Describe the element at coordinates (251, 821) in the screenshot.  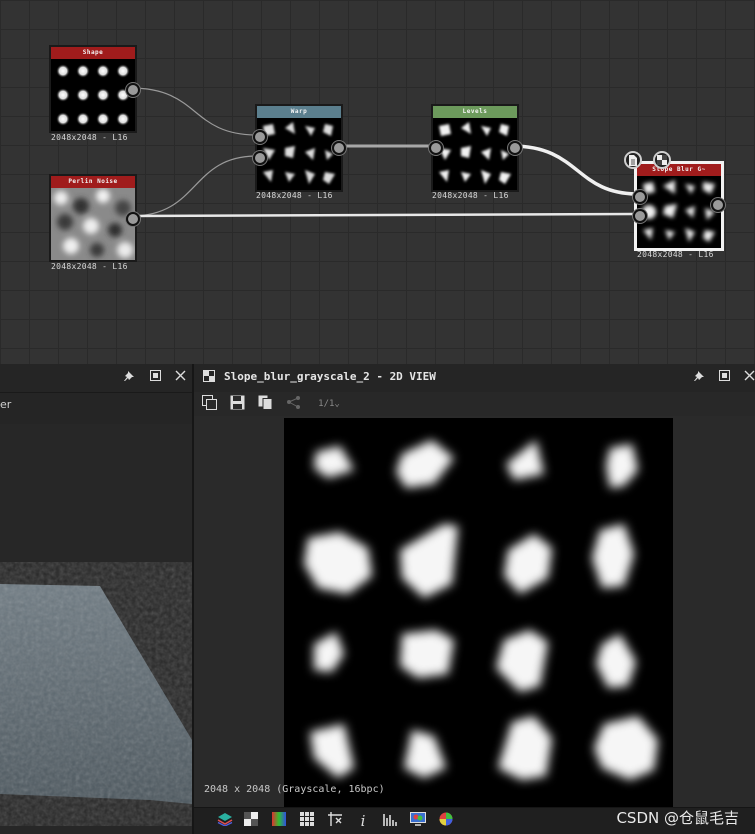
I see `checker-icon` at that location.